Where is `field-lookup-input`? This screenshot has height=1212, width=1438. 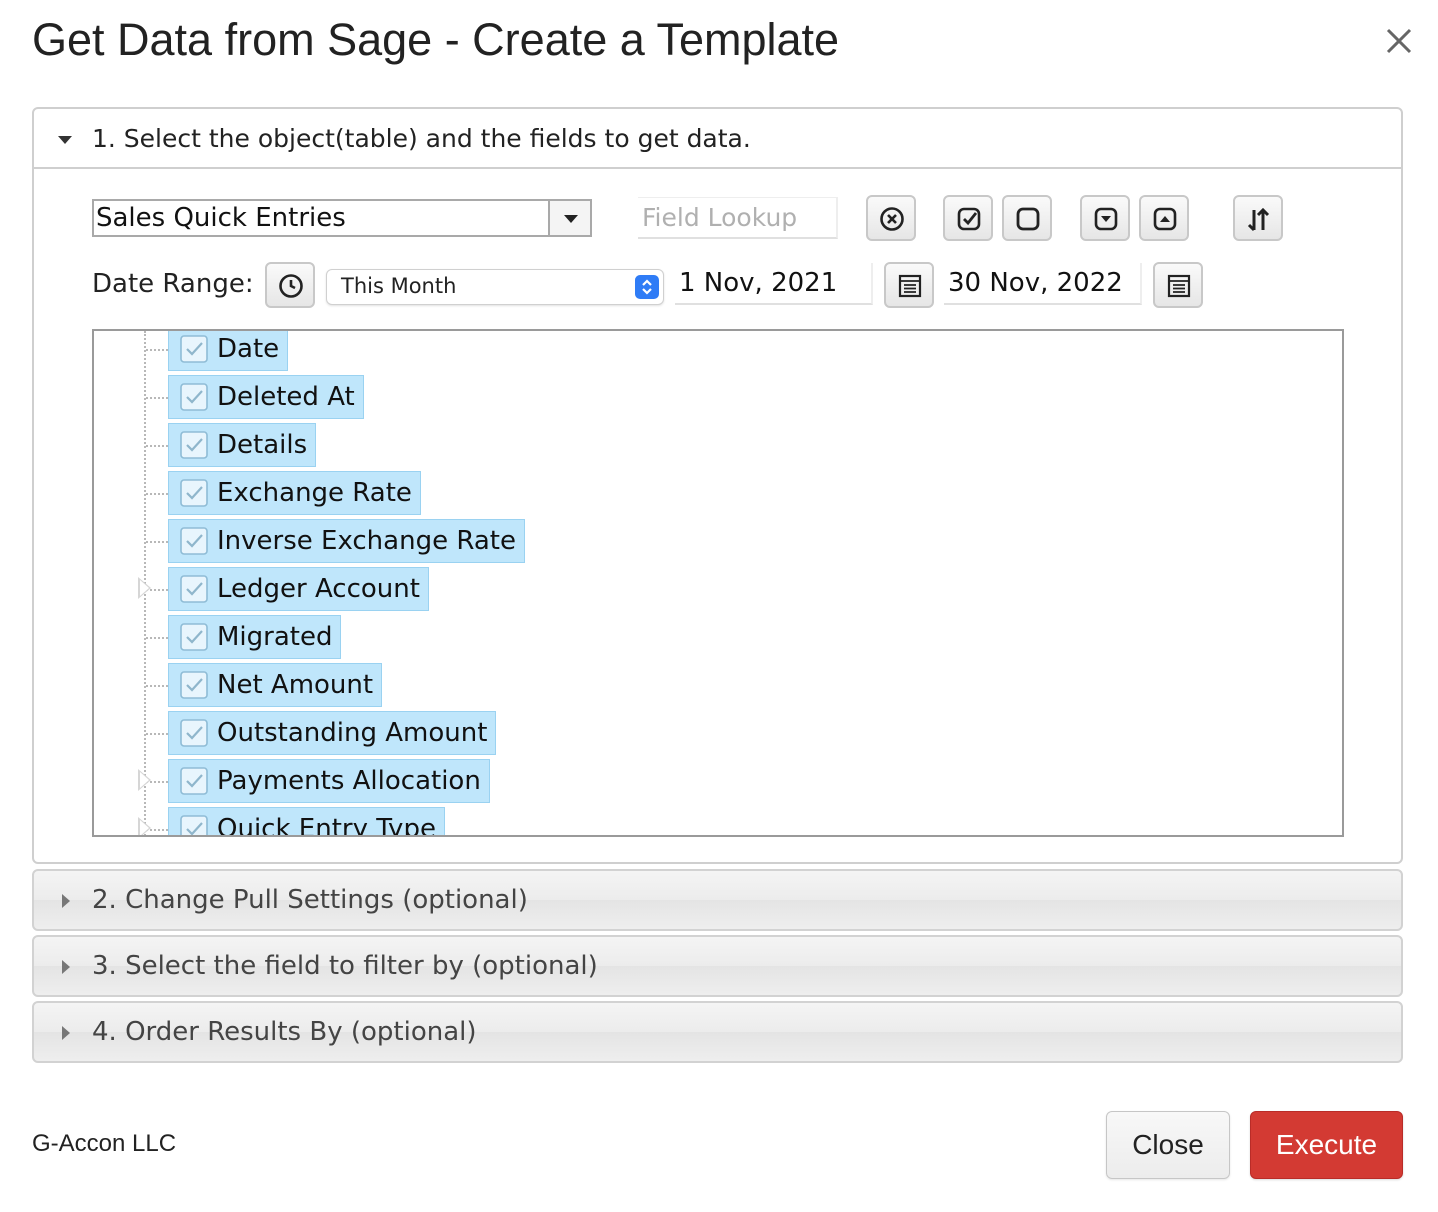 field-lookup-input is located at coordinates (738, 218).